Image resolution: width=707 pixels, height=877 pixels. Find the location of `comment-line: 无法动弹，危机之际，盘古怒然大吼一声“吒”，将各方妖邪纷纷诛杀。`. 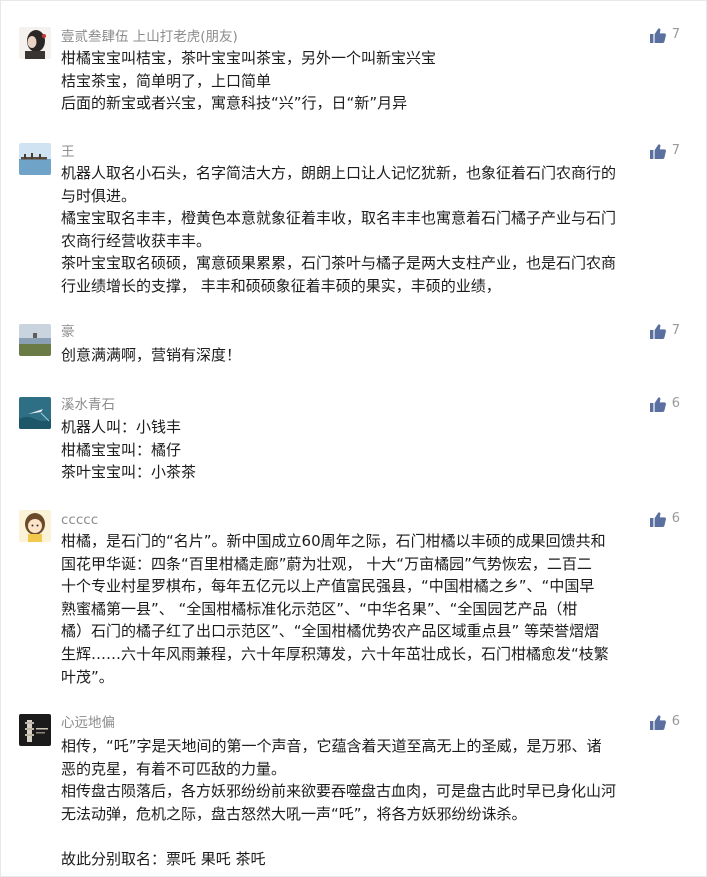

comment-line: 无法动弹，危机之际，盘古怒然大吼一声“吒”，将各方妖邪纷纷诛杀。 is located at coordinates (294, 813).